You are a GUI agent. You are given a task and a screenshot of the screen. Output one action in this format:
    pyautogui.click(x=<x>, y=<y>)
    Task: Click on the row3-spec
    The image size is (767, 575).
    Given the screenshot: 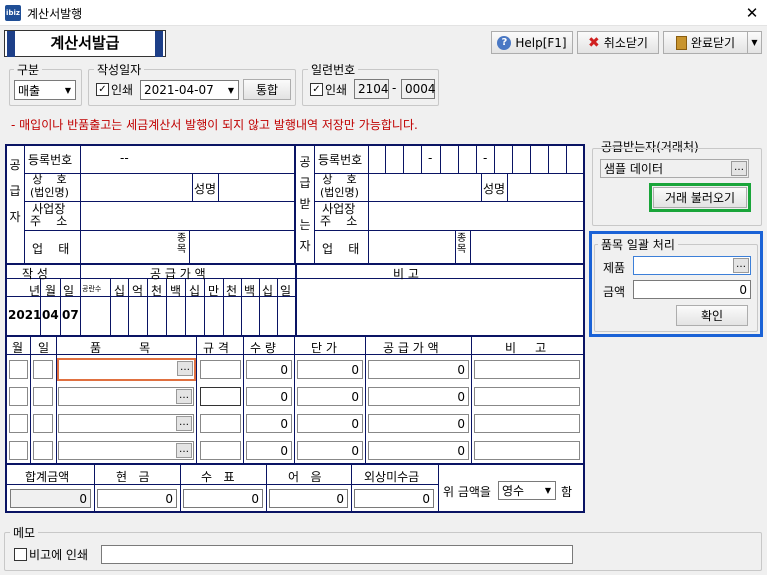 What is the action you would take?
    pyautogui.click(x=220, y=423)
    